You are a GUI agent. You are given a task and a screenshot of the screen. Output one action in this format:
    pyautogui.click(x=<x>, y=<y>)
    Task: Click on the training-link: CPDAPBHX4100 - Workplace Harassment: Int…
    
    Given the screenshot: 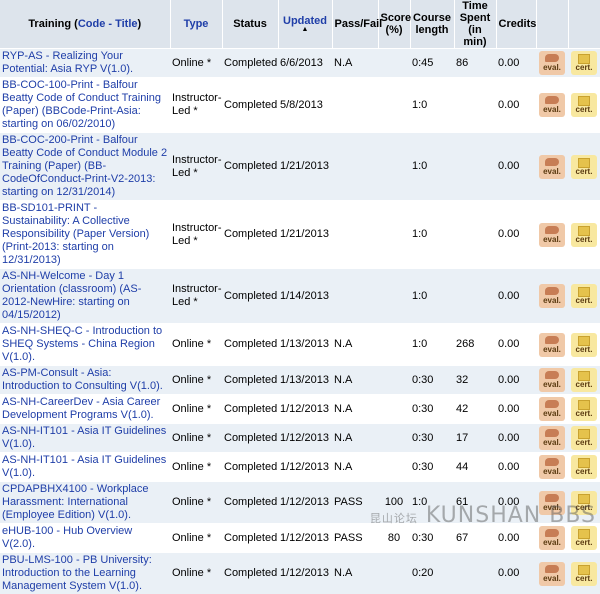 What is the action you would take?
    pyautogui.click(x=85, y=502)
    